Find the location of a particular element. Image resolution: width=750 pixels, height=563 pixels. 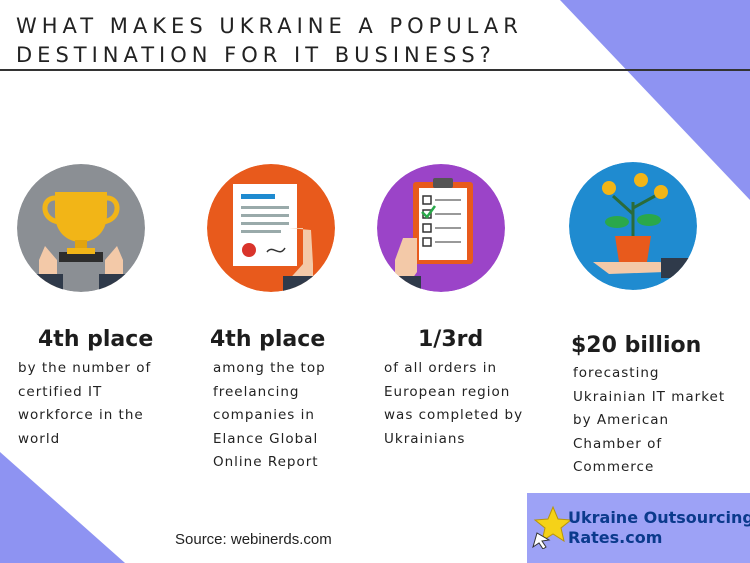

fact-3-line: European region is located at coordinates (447, 391).